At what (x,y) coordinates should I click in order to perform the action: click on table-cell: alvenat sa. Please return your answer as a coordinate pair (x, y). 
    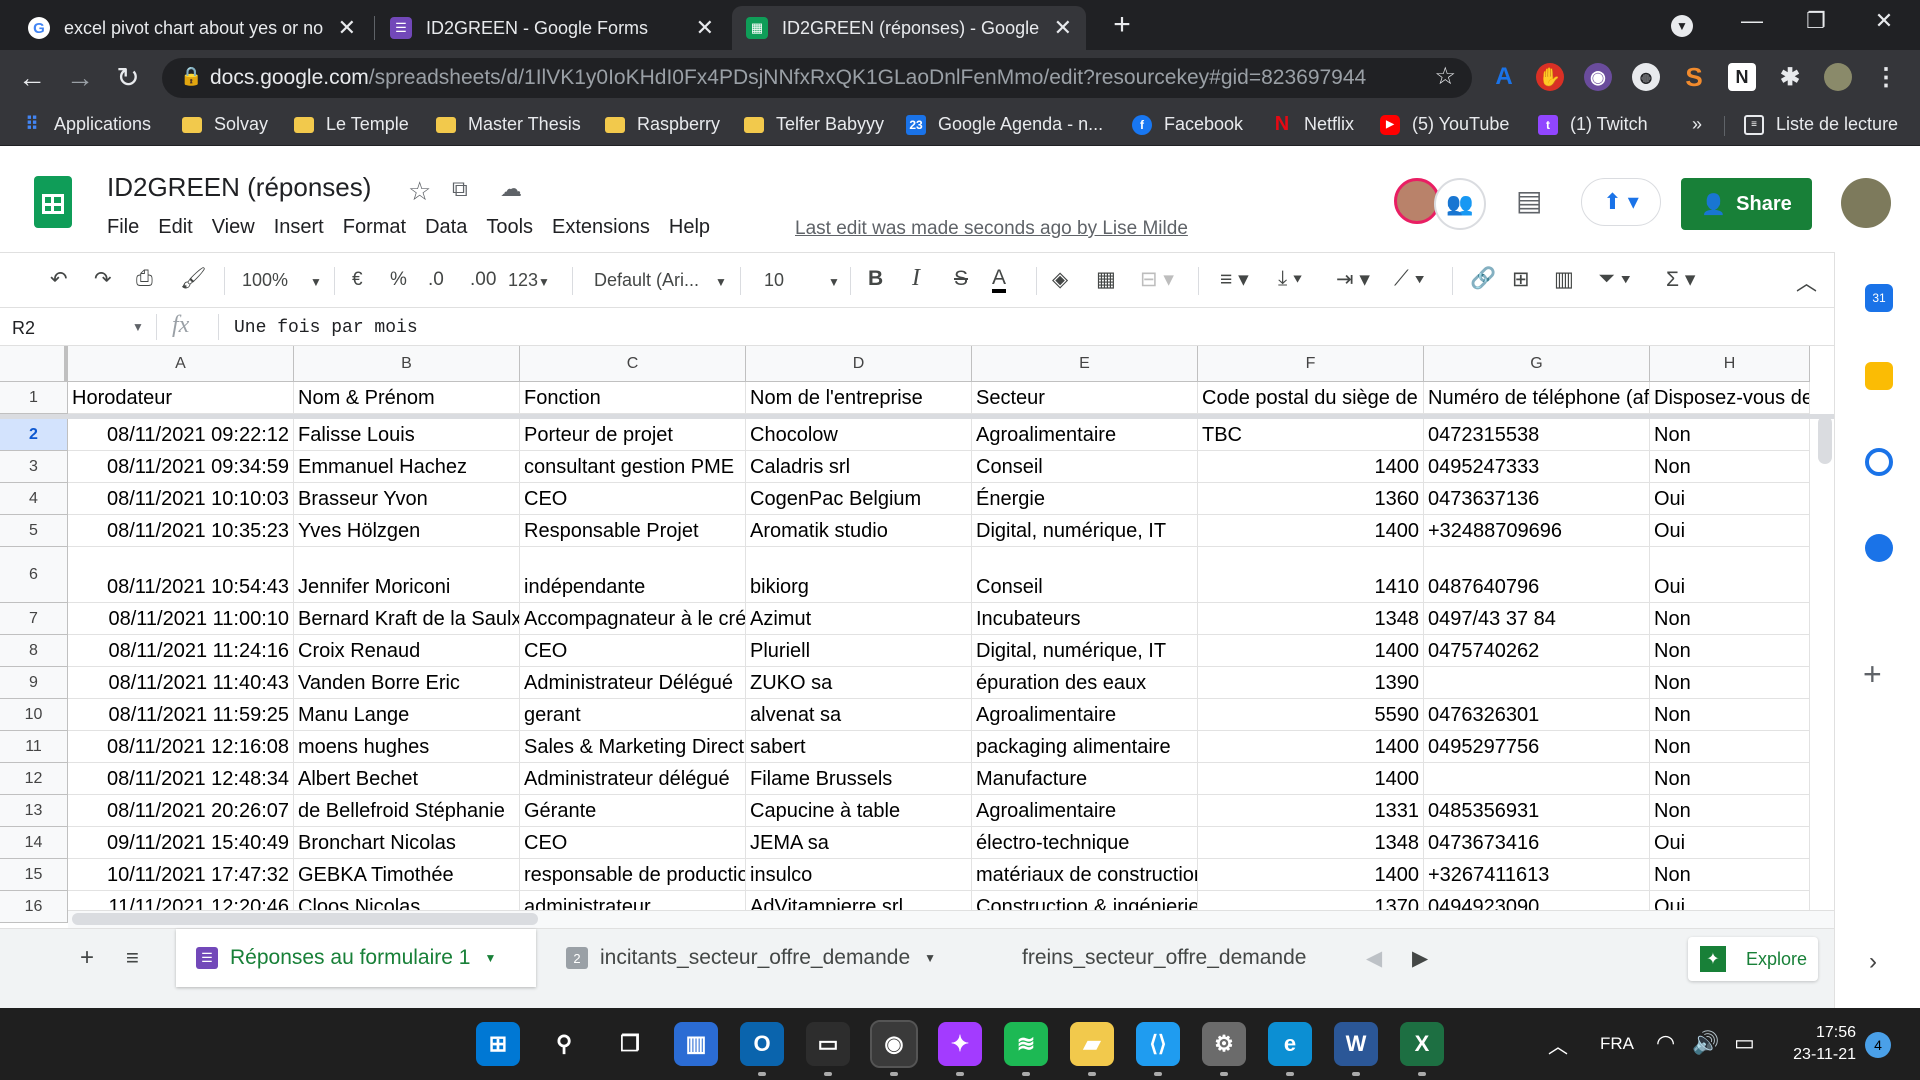
    Looking at the image, I should click on (859, 715).